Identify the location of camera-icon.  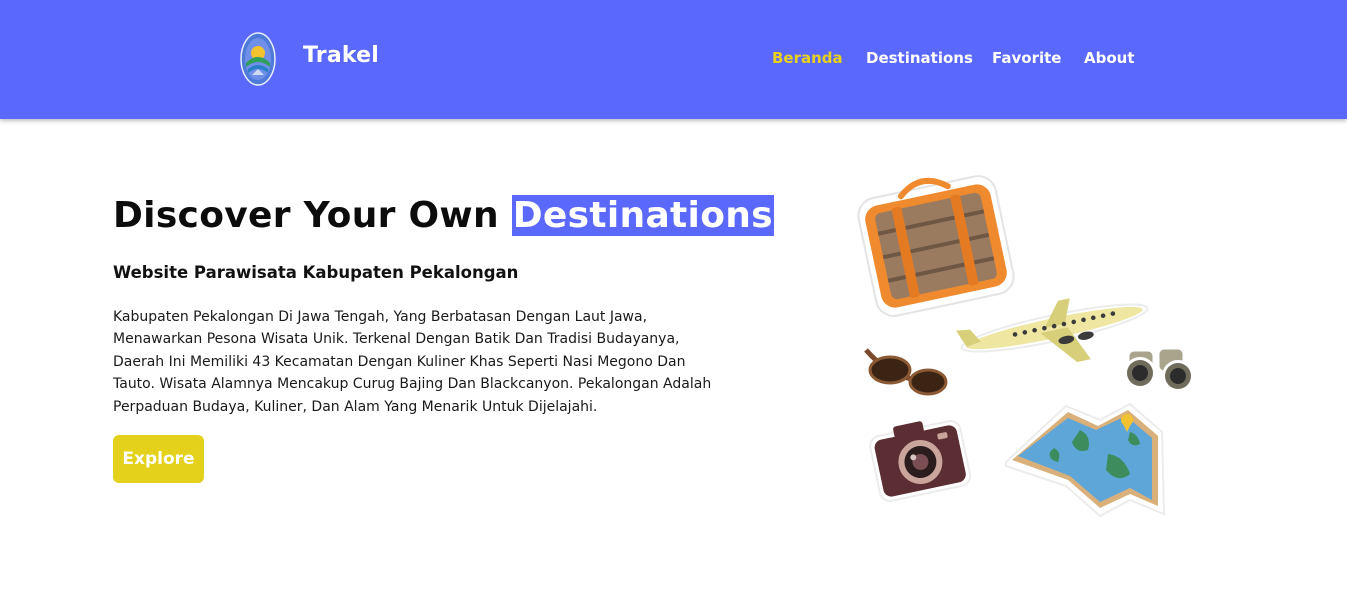
(920, 460).